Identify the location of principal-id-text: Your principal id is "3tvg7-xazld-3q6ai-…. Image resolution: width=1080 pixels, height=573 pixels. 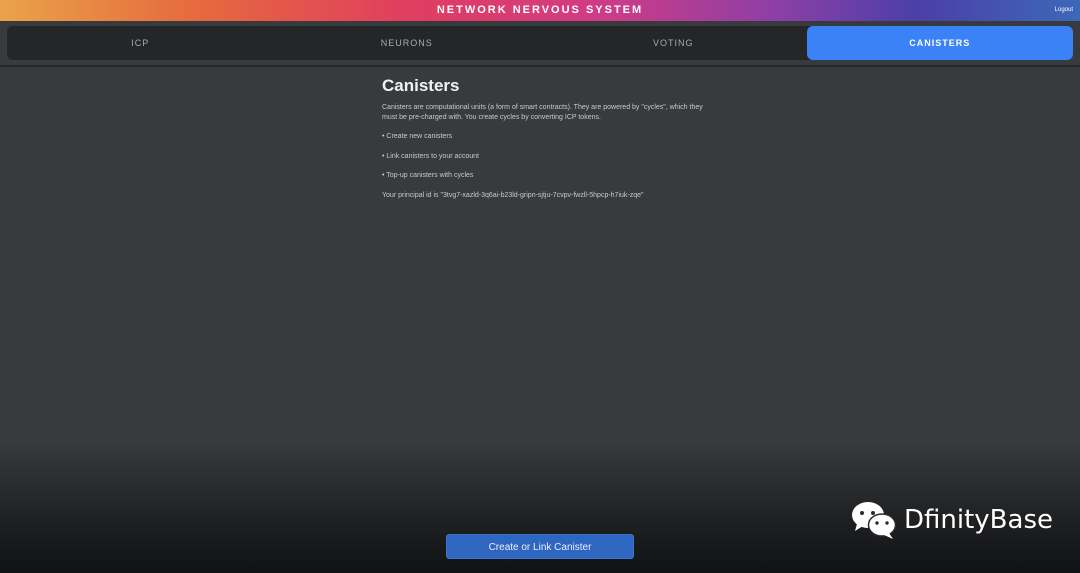
(513, 195).